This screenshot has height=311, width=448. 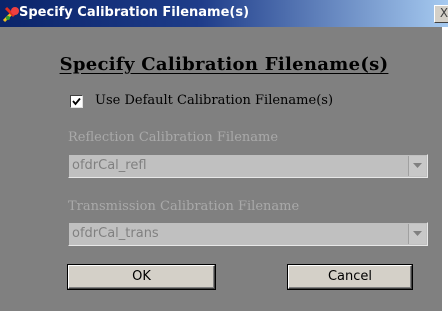 I want to click on window-title: Specify Calibration Filename(s), so click(x=134, y=12).